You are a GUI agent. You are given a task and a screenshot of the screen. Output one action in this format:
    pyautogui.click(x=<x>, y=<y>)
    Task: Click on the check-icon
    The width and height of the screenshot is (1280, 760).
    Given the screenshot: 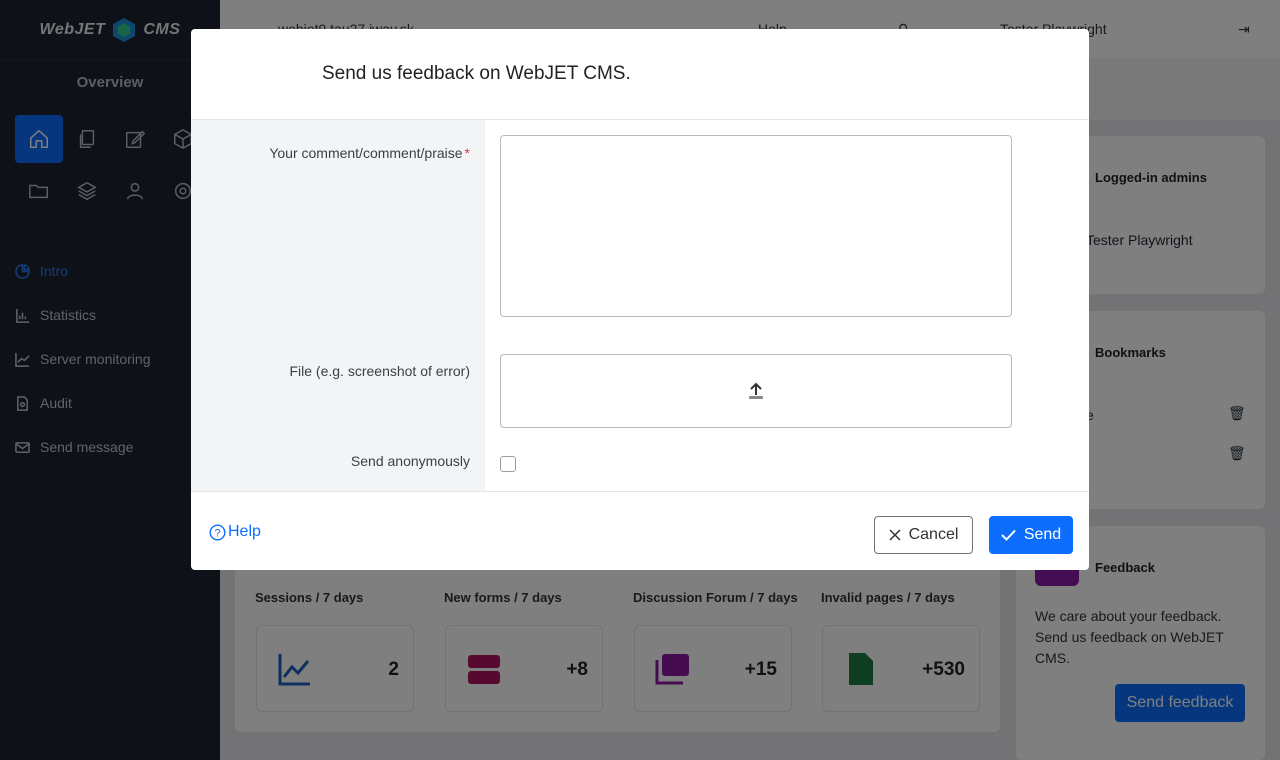 What is the action you would take?
    pyautogui.click(x=1008, y=535)
    